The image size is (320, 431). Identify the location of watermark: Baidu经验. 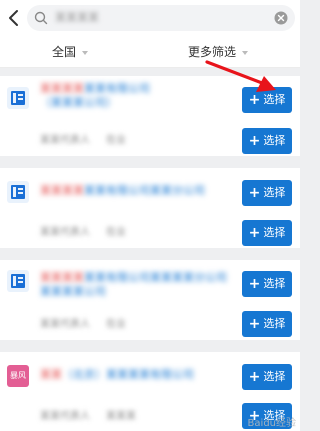
(271, 423).